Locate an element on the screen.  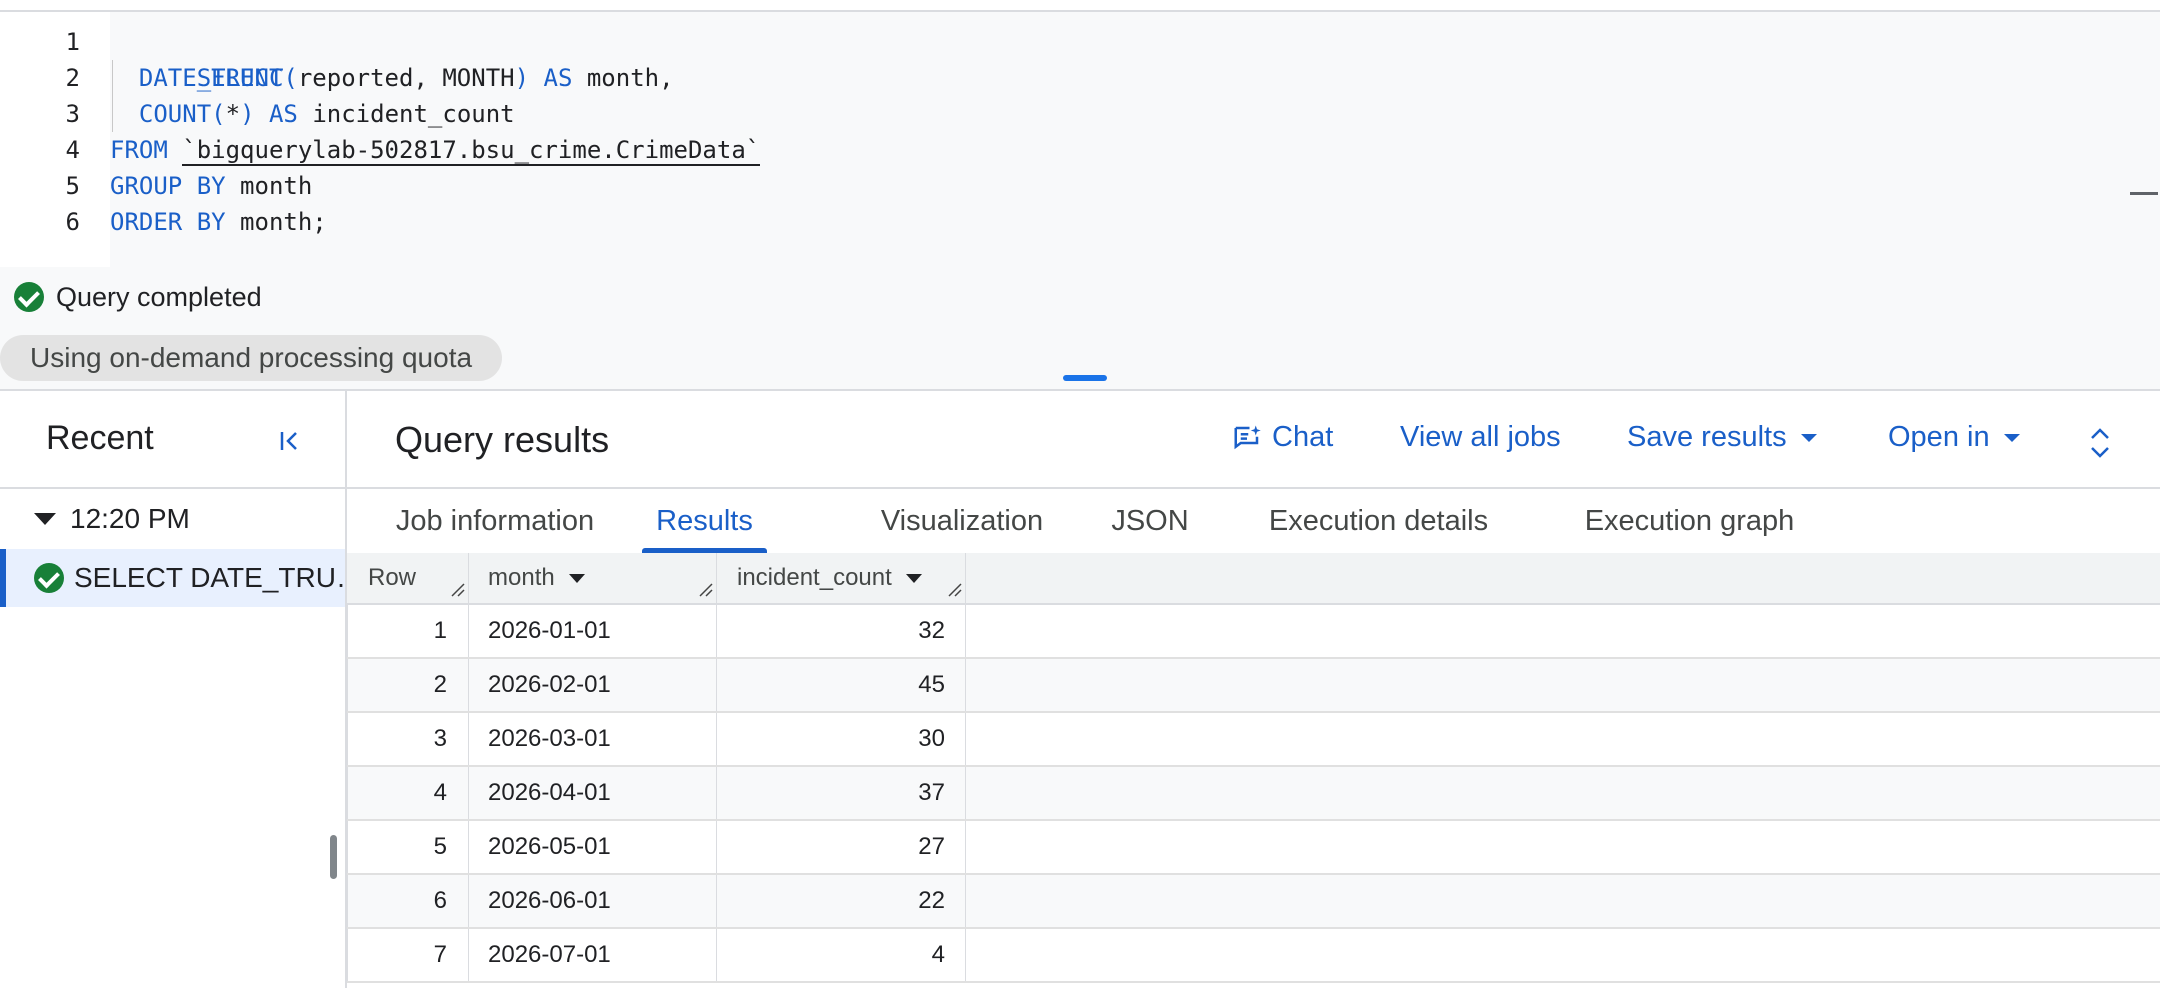
keyword: ) AS is located at coordinates (543, 78).